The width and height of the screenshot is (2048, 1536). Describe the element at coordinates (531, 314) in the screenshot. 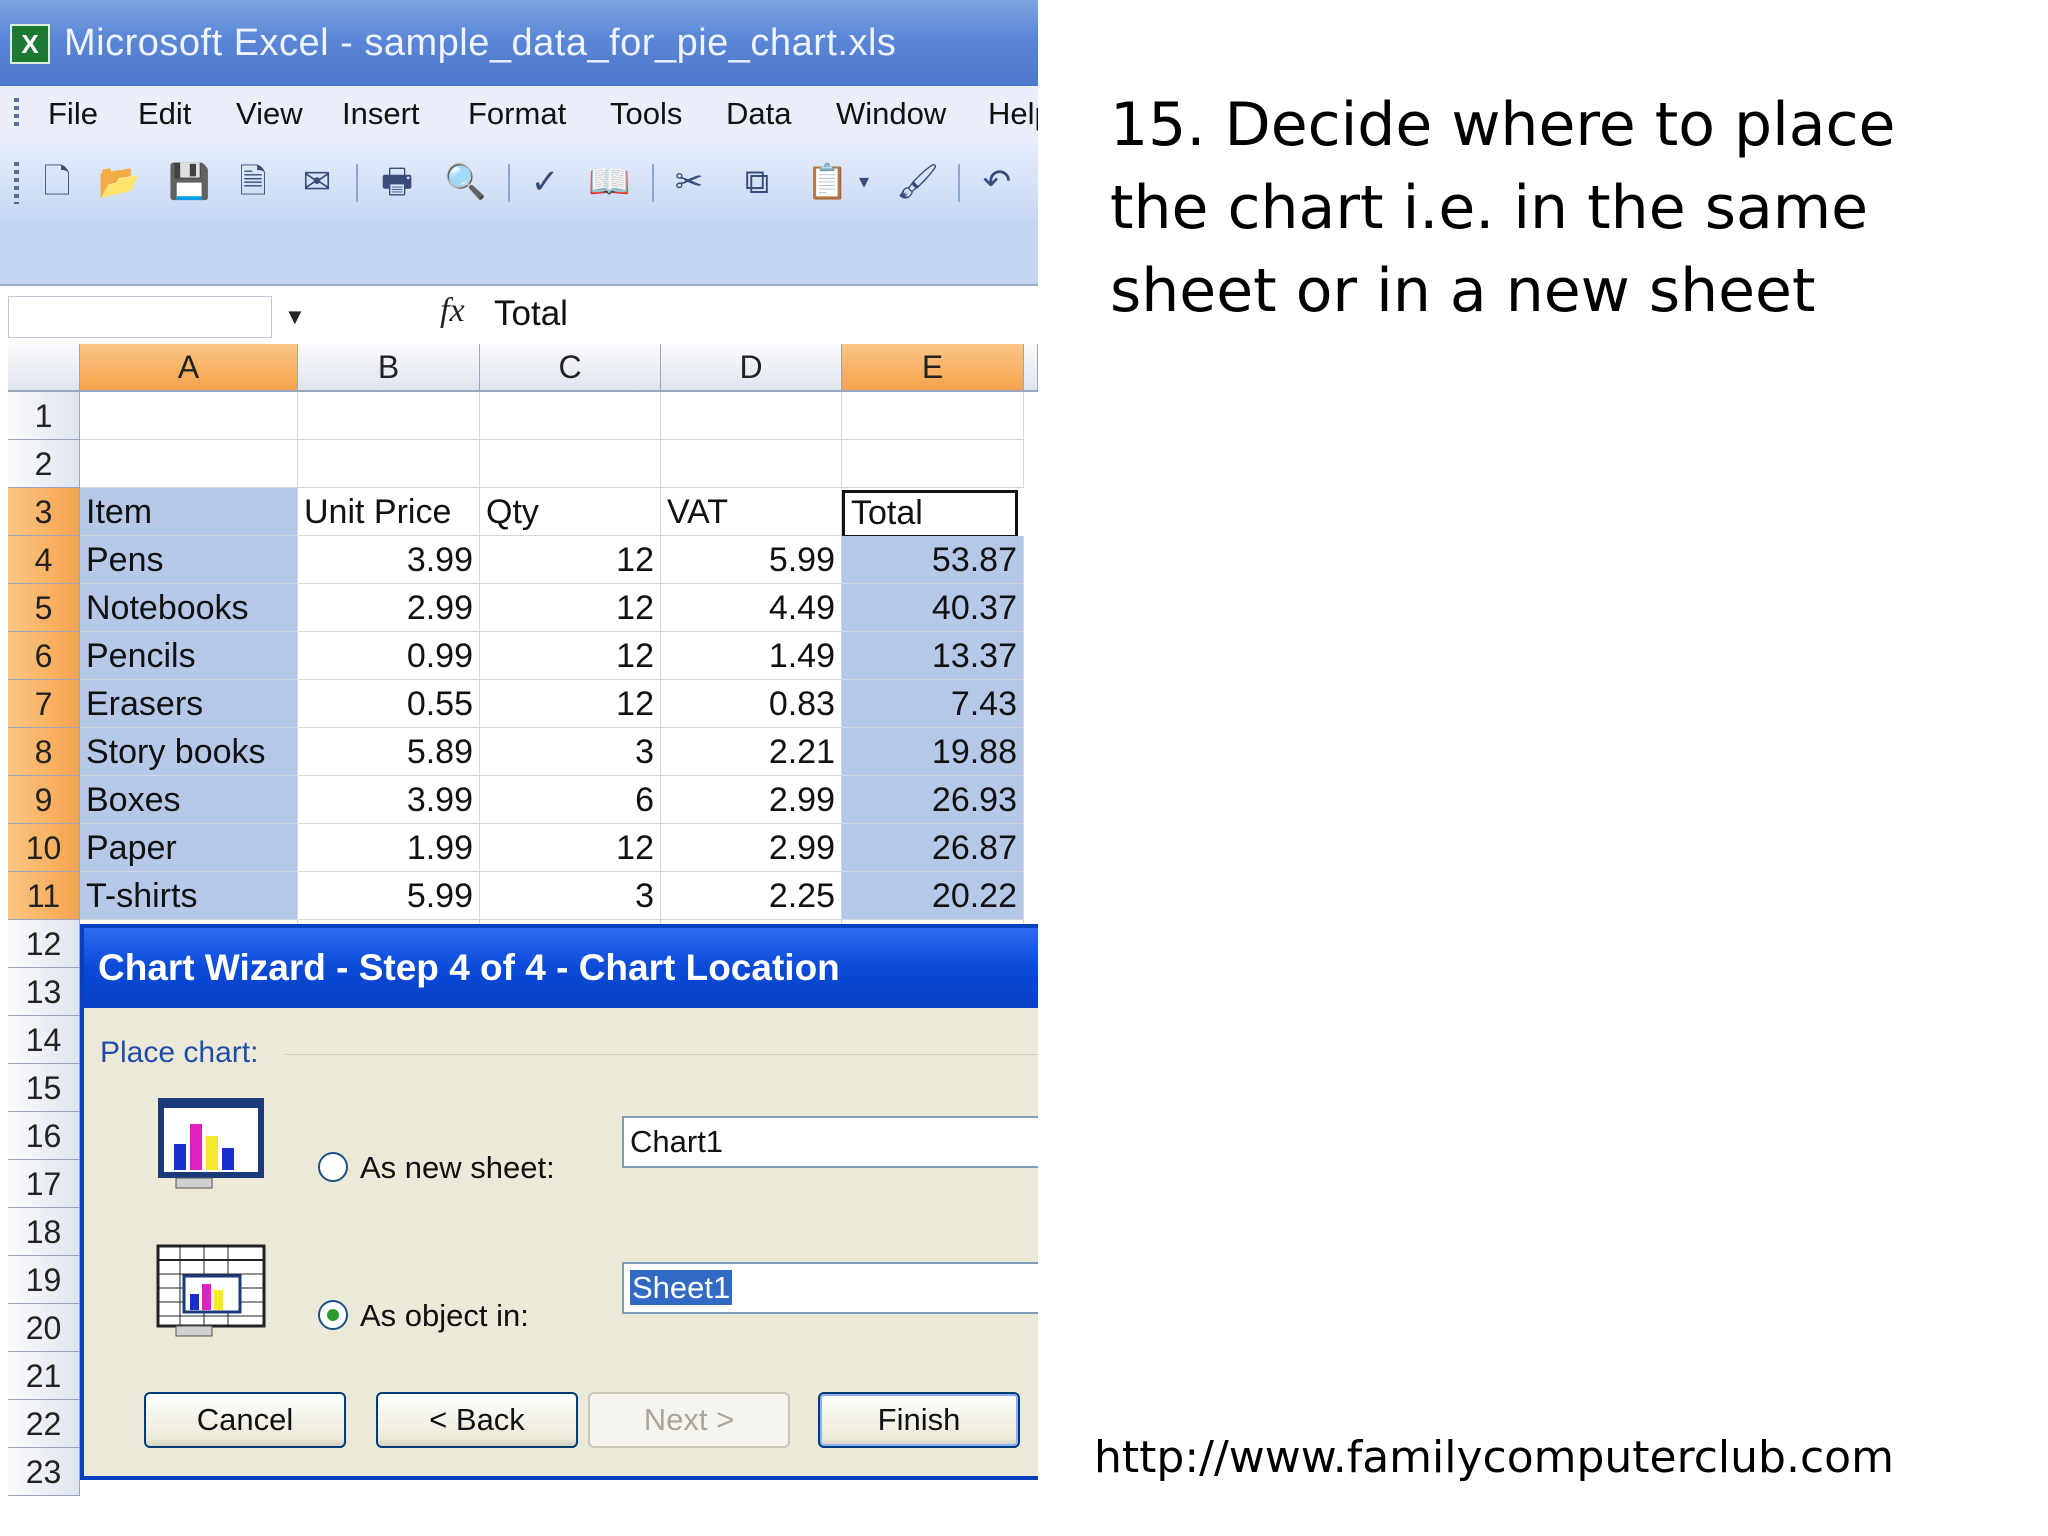

I see `formula-input: Total` at that location.